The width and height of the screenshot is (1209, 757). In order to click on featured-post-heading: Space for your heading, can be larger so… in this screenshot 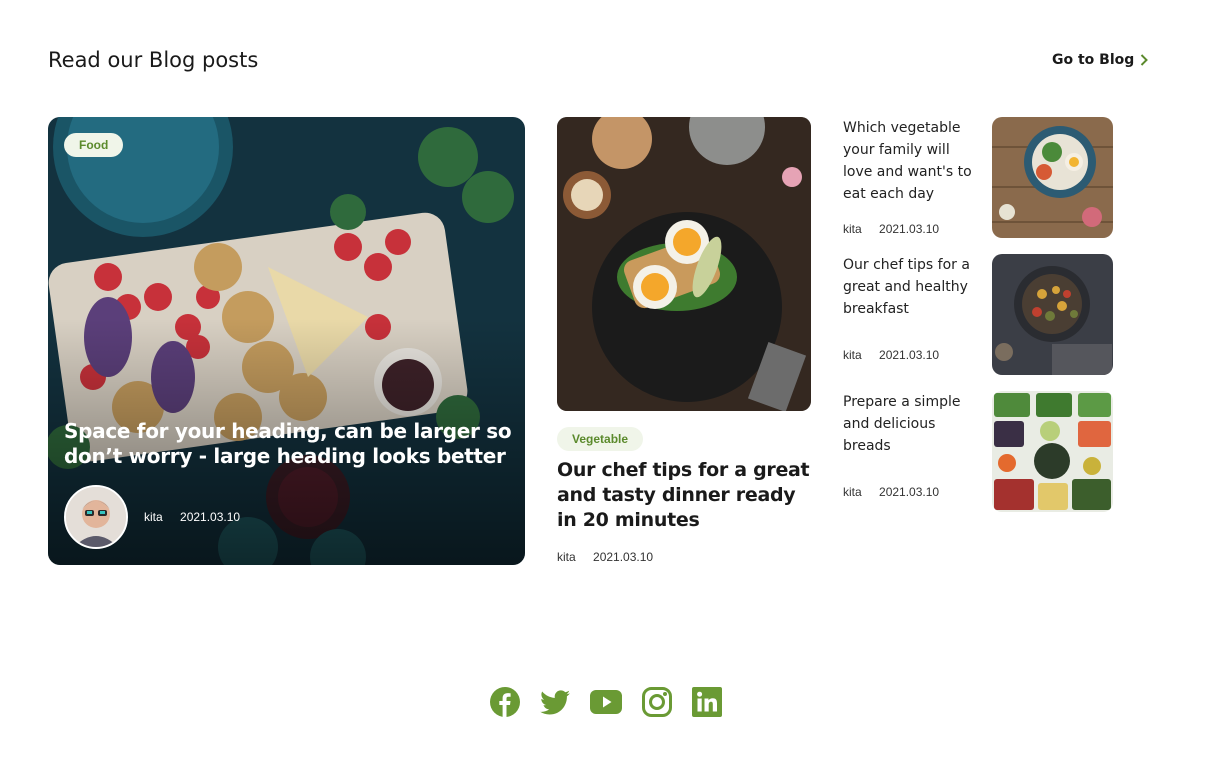, I will do `click(289, 444)`.